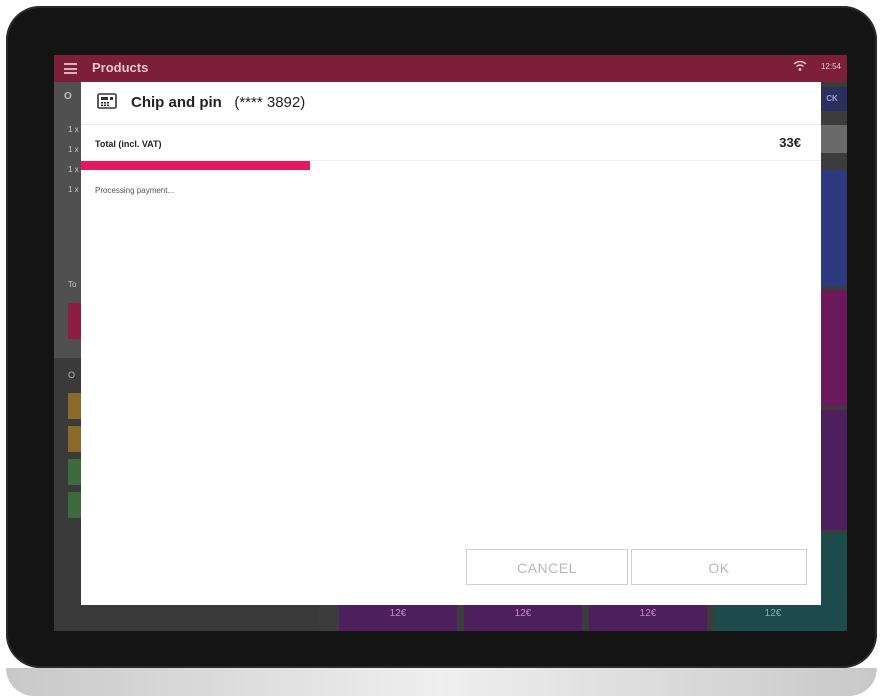 The width and height of the screenshot is (881, 698). What do you see at coordinates (451, 165) in the screenshot?
I see `progress-bar` at bounding box center [451, 165].